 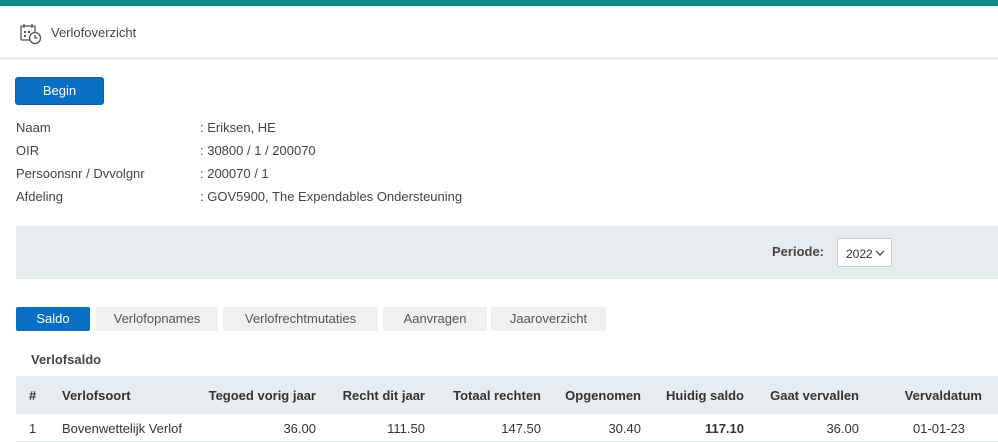 What do you see at coordinates (383, 395) in the screenshot?
I see `col-header-recht: Recht dit jaar` at bounding box center [383, 395].